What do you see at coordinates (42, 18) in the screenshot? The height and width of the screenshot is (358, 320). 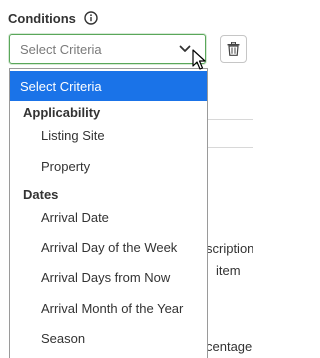 I see `conditions-title: Conditions` at bounding box center [42, 18].